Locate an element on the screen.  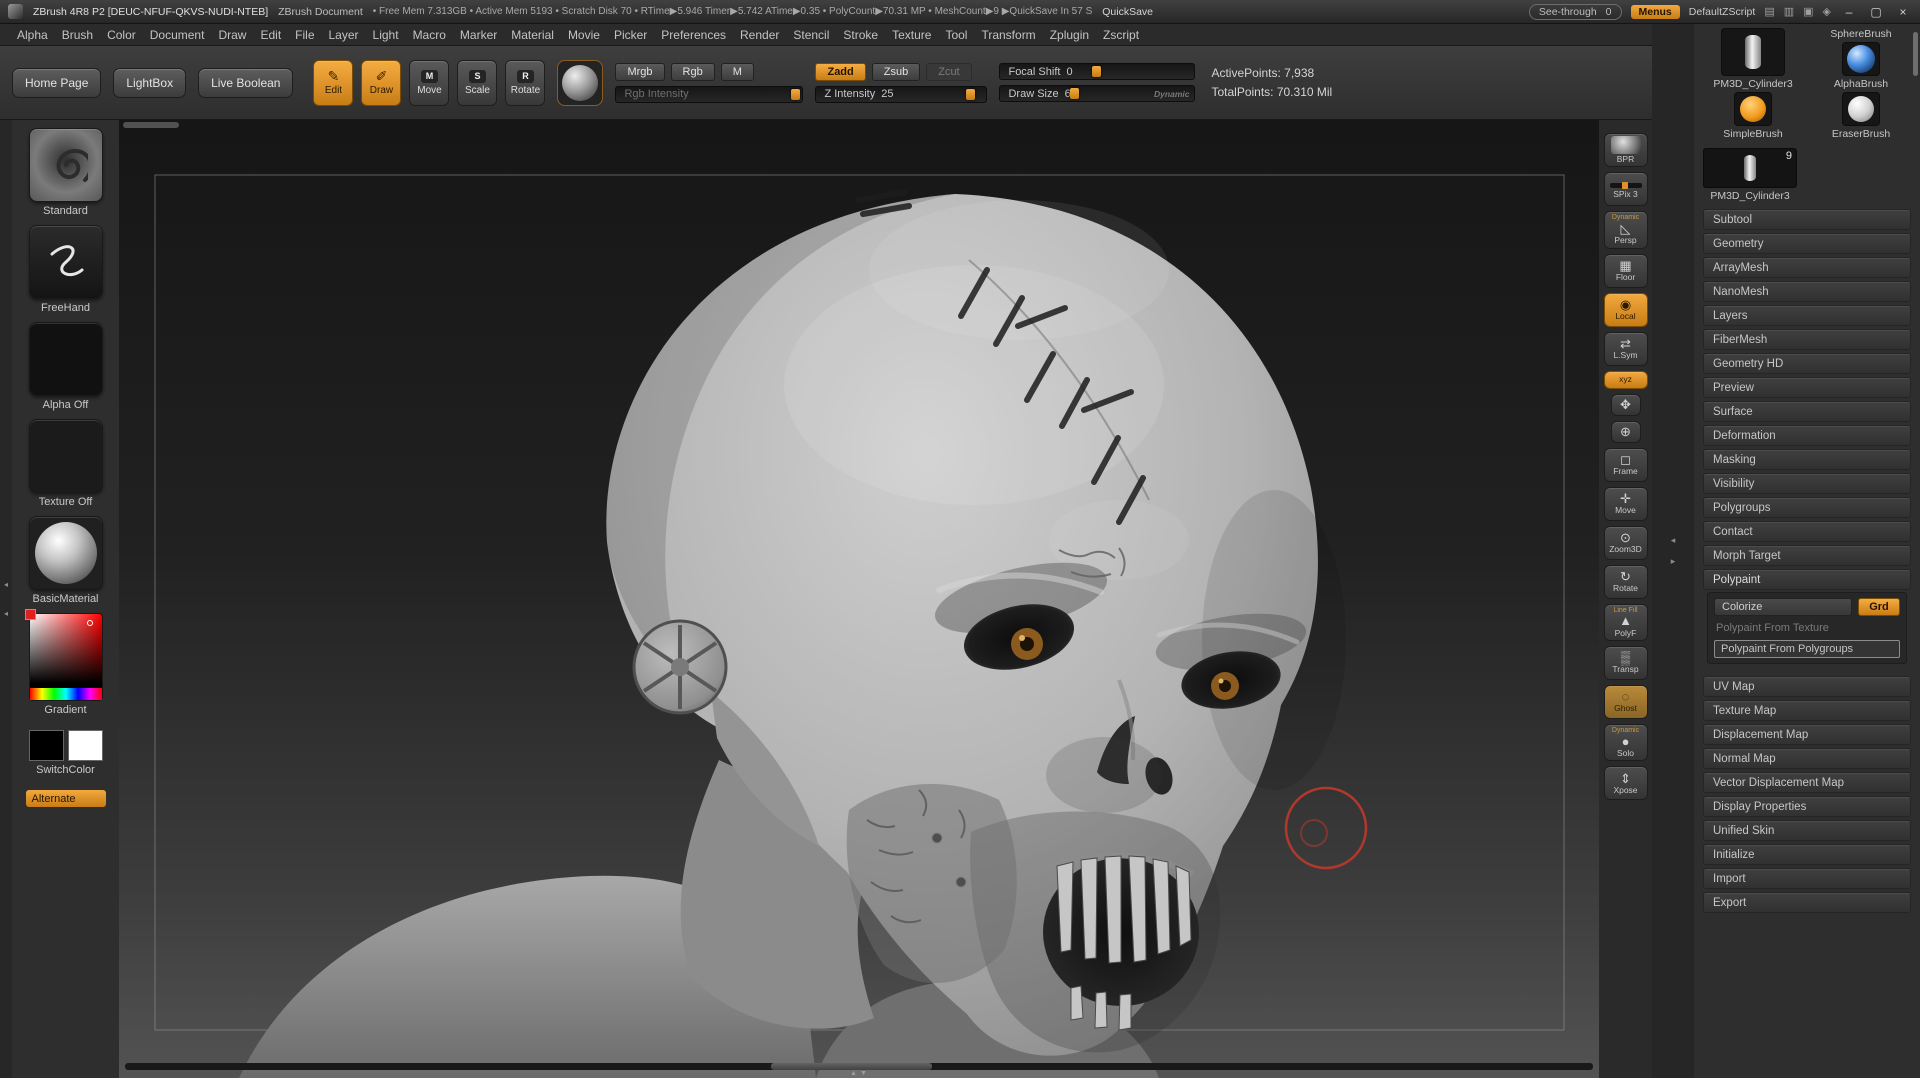
menus-button: Menus is located at coordinates (1655, 11).